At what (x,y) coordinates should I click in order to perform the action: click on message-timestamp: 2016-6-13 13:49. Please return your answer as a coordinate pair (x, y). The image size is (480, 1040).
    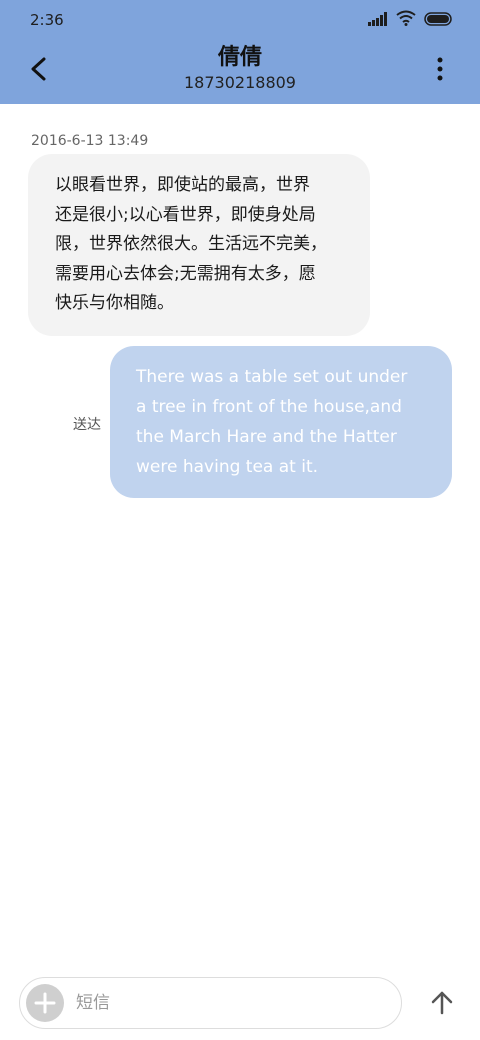
    Looking at the image, I should click on (90, 141).